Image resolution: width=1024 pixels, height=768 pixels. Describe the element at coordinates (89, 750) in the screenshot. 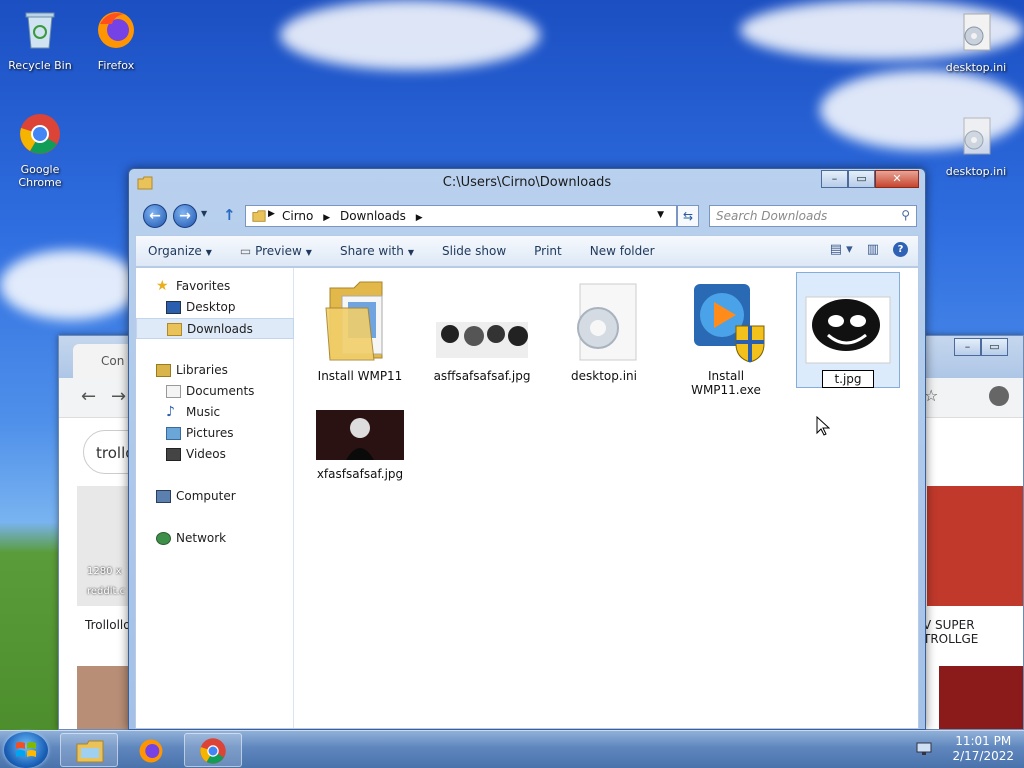

I see `taskbar-explorer-button` at that location.